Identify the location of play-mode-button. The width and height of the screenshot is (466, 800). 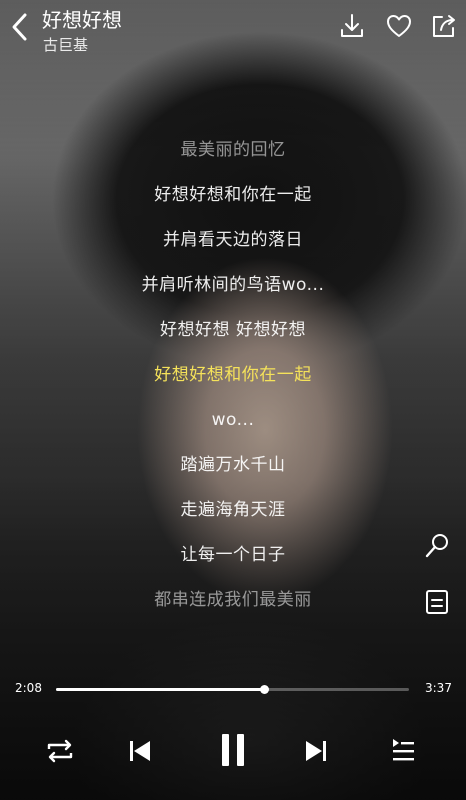
(60, 751).